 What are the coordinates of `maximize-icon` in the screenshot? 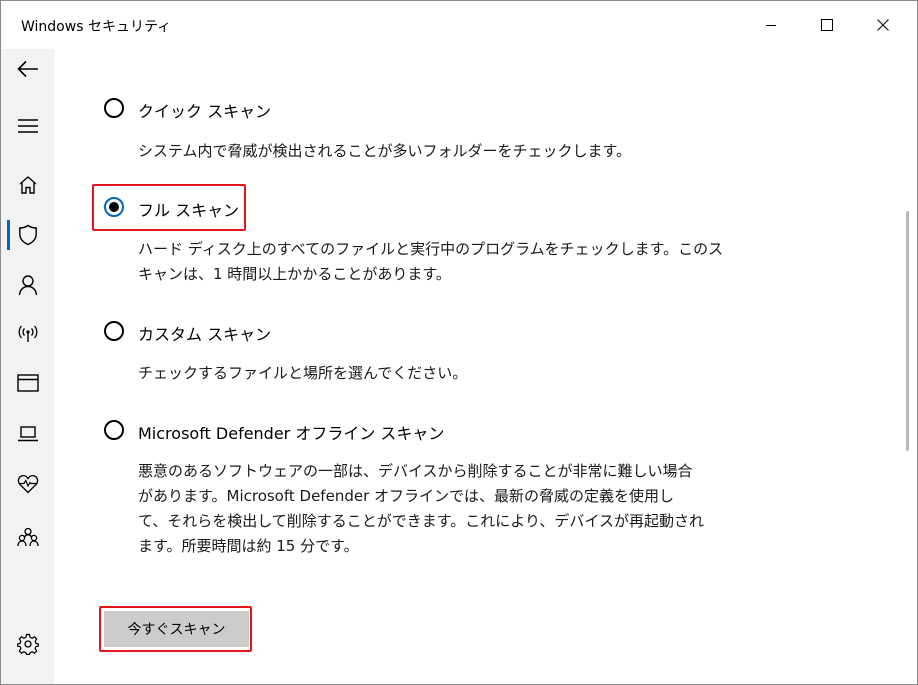 It's located at (827, 25).